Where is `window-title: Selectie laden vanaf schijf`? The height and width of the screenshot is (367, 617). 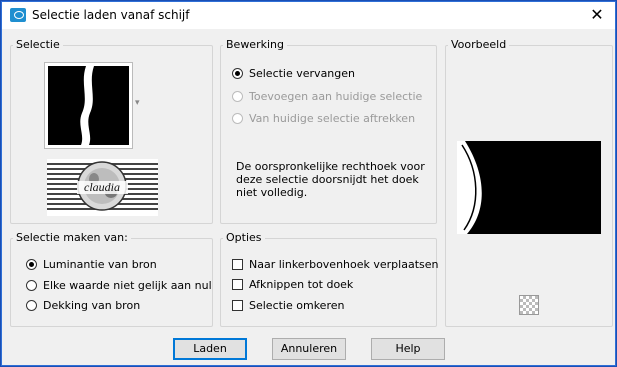
window-title: Selectie laden vanaf schijf is located at coordinates (111, 15).